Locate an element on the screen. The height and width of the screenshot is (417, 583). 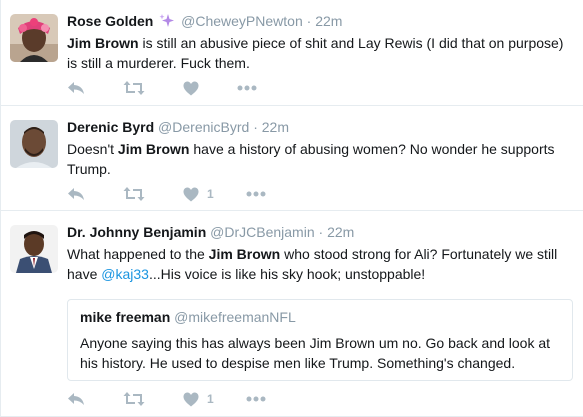
tweet-author-name: Derenic Byrd is located at coordinates (110, 127).